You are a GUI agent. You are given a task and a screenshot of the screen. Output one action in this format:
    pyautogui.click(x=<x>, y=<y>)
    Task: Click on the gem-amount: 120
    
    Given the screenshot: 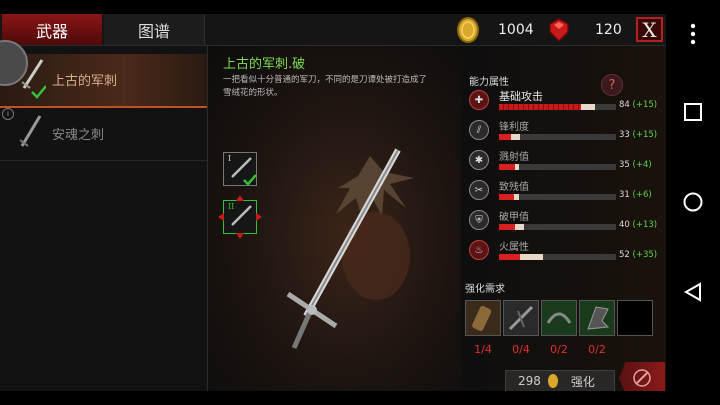 What is the action you would take?
    pyautogui.click(x=608, y=29)
    